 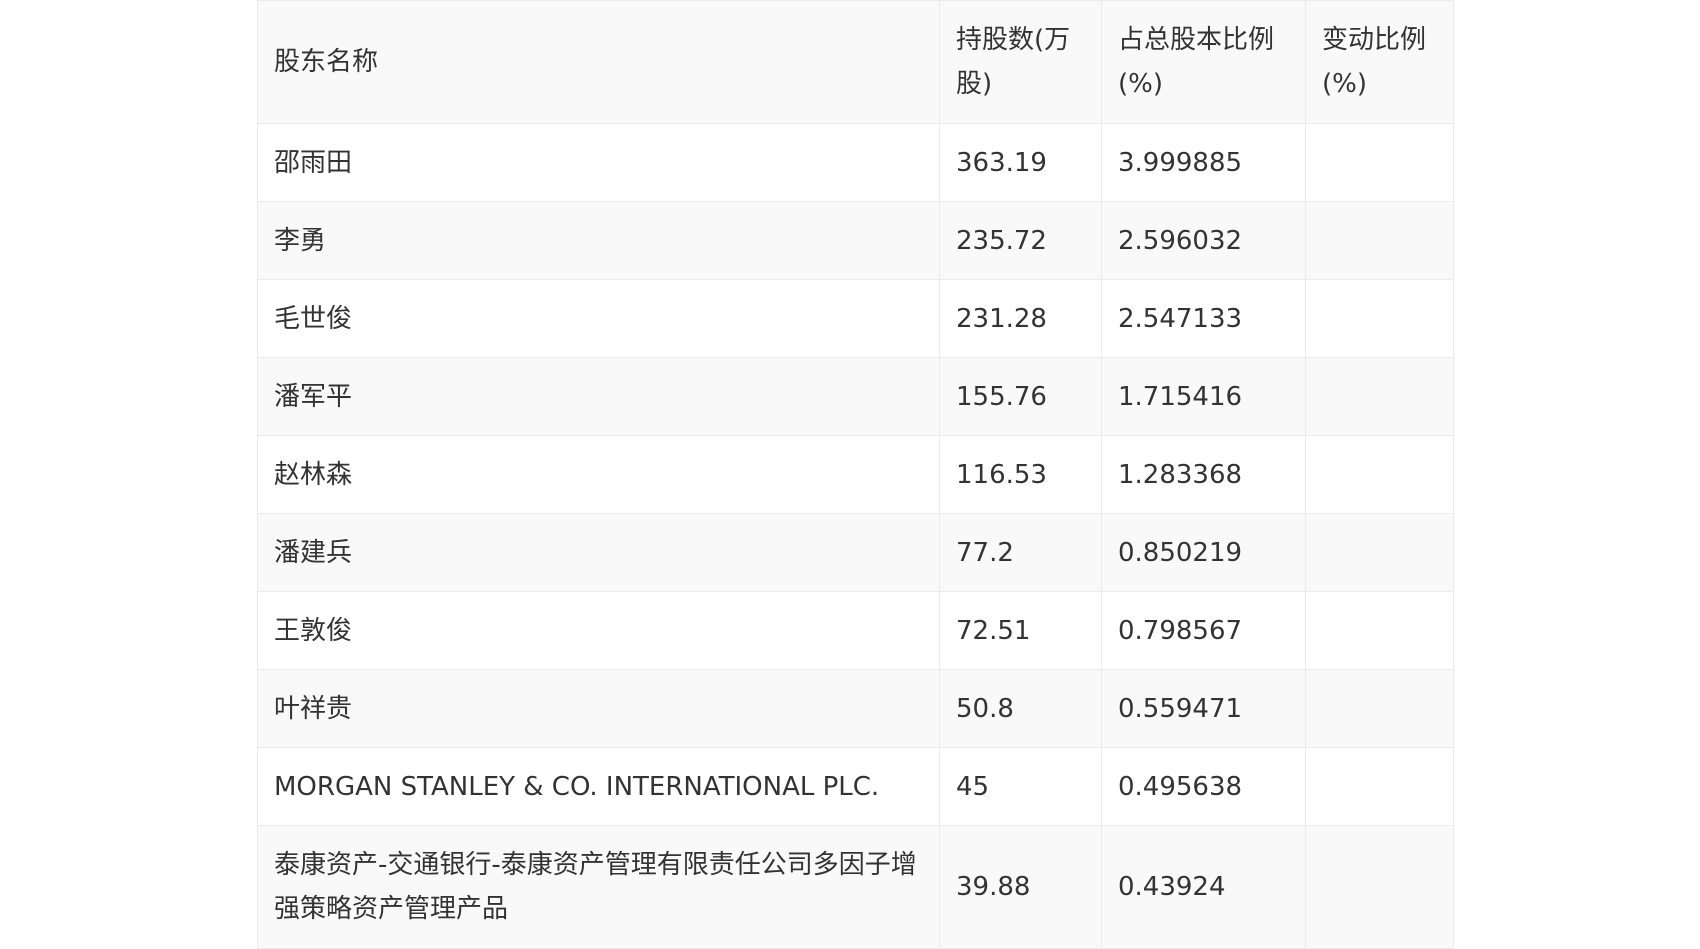 I want to click on cell-ratio: 0.798567, so click(x=1203, y=630).